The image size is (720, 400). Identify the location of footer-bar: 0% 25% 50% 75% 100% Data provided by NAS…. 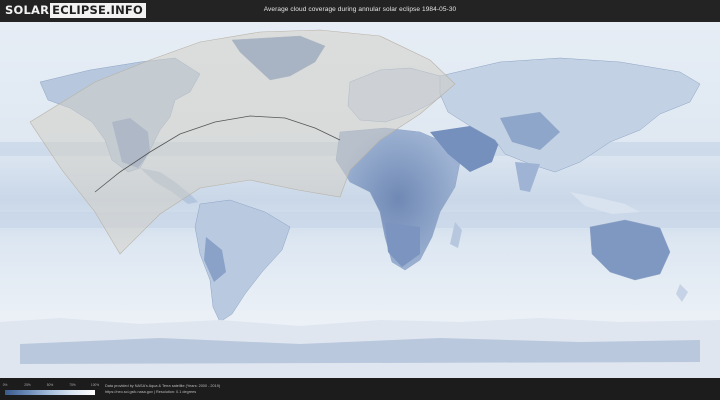
(360, 389).